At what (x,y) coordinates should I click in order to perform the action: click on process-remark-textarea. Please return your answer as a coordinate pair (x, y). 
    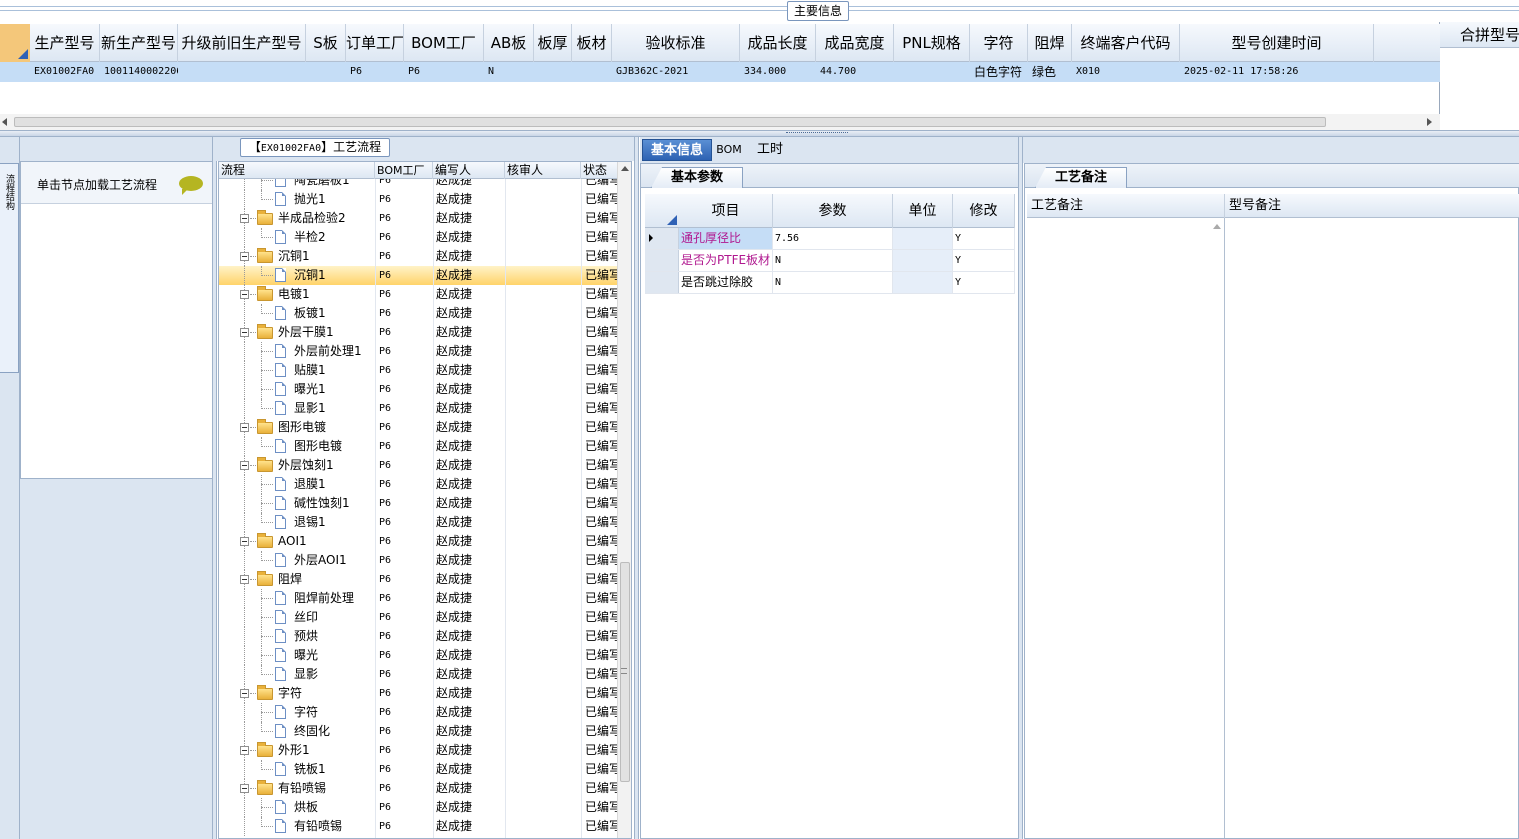
    Looking at the image, I should click on (1126, 528).